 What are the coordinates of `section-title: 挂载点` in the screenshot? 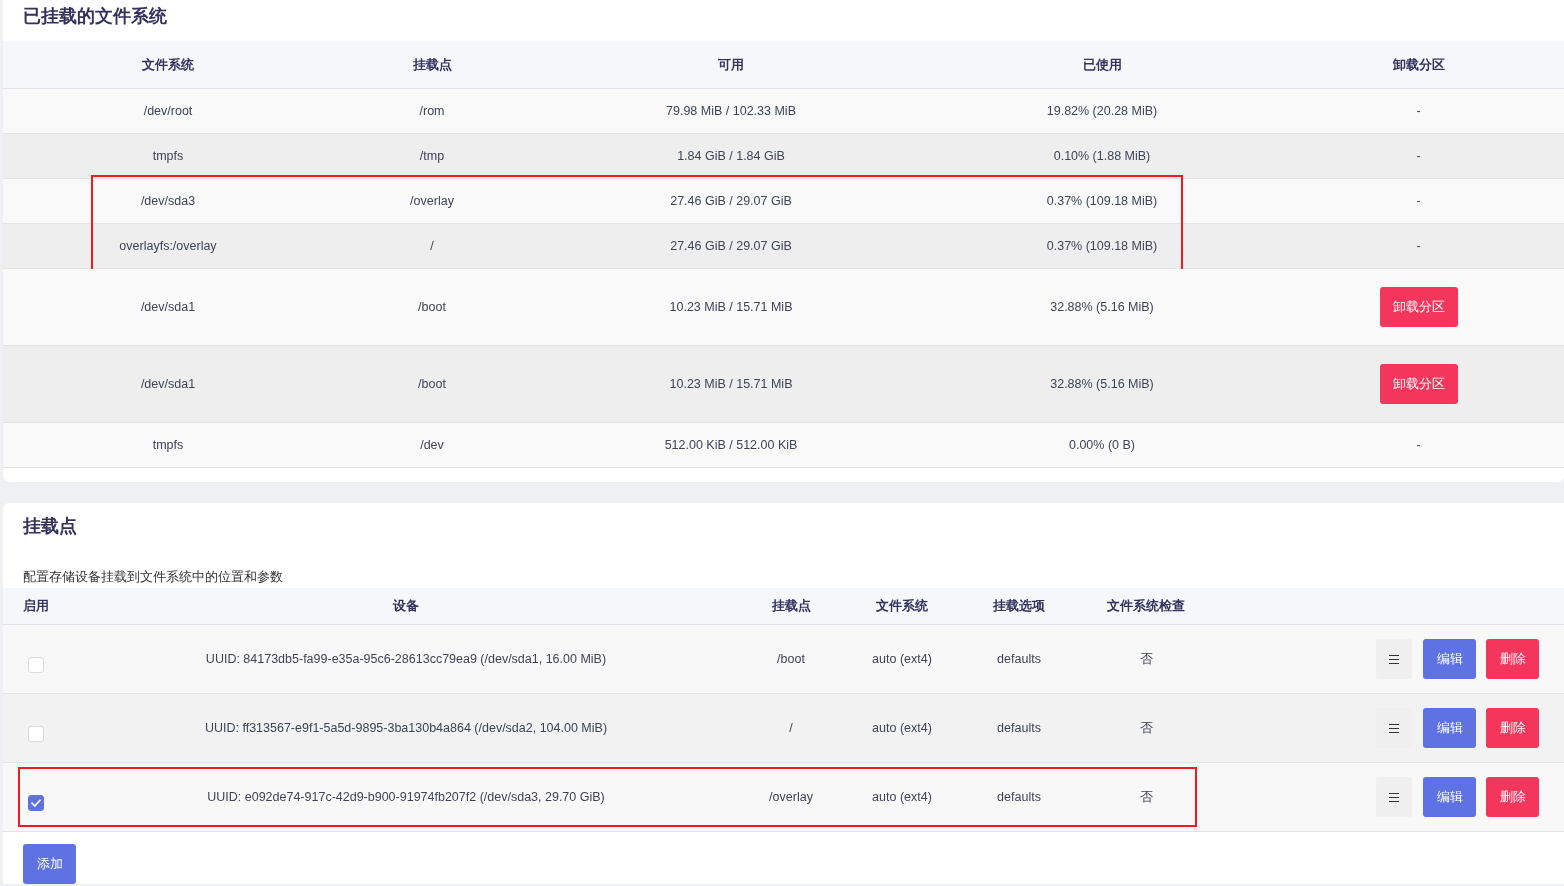 It's located at (50, 526).